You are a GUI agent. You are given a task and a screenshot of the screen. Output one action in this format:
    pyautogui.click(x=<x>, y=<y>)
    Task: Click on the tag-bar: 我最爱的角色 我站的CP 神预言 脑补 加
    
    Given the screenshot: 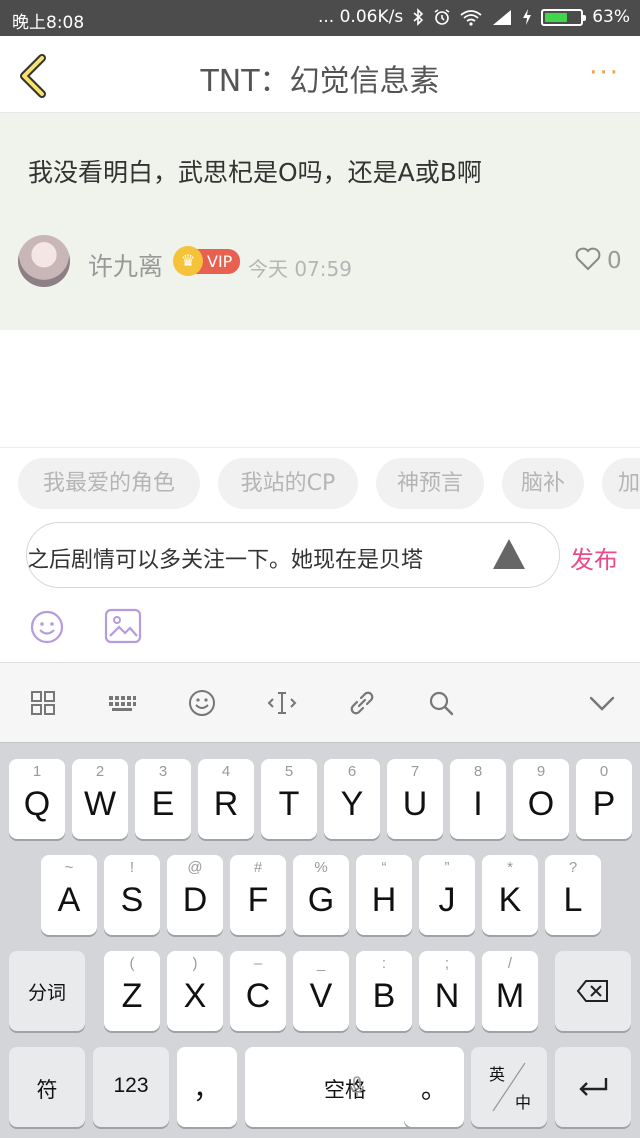 What is the action you would take?
    pyautogui.click(x=320, y=484)
    